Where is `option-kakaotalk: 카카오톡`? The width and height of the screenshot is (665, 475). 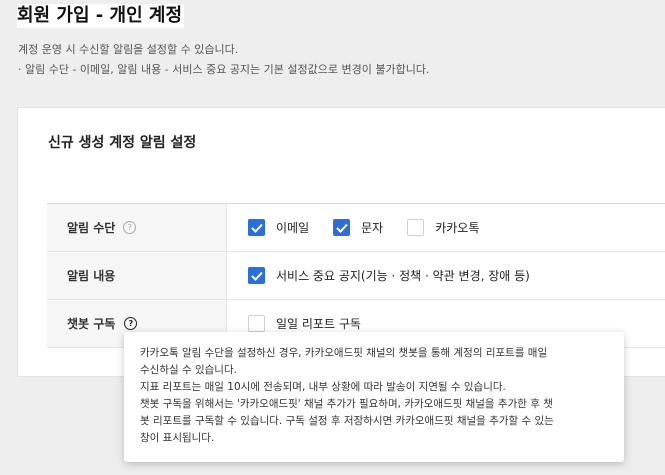 option-kakaotalk: 카카오톡 is located at coordinates (443, 227).